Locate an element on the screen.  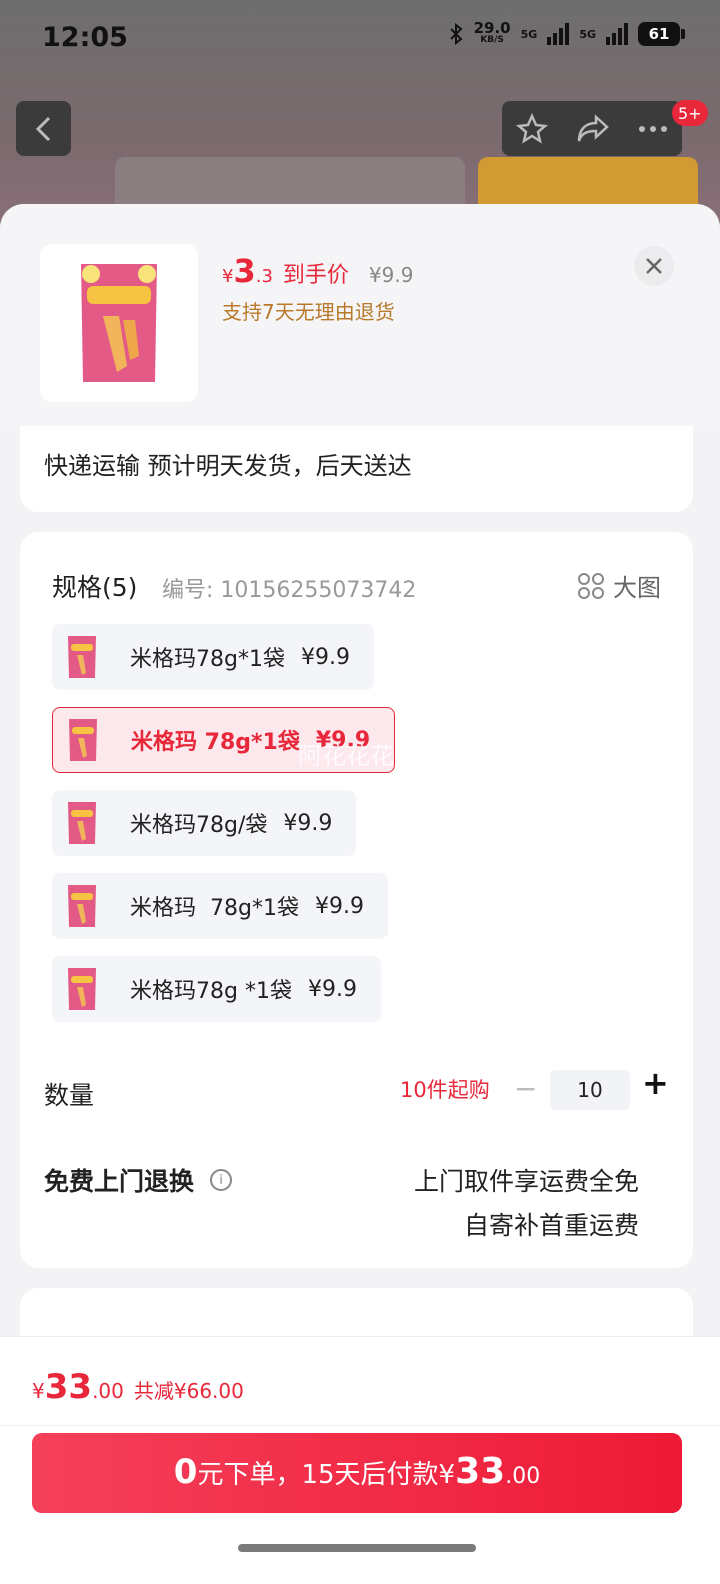
divider is located at coordinates (360, 1425).